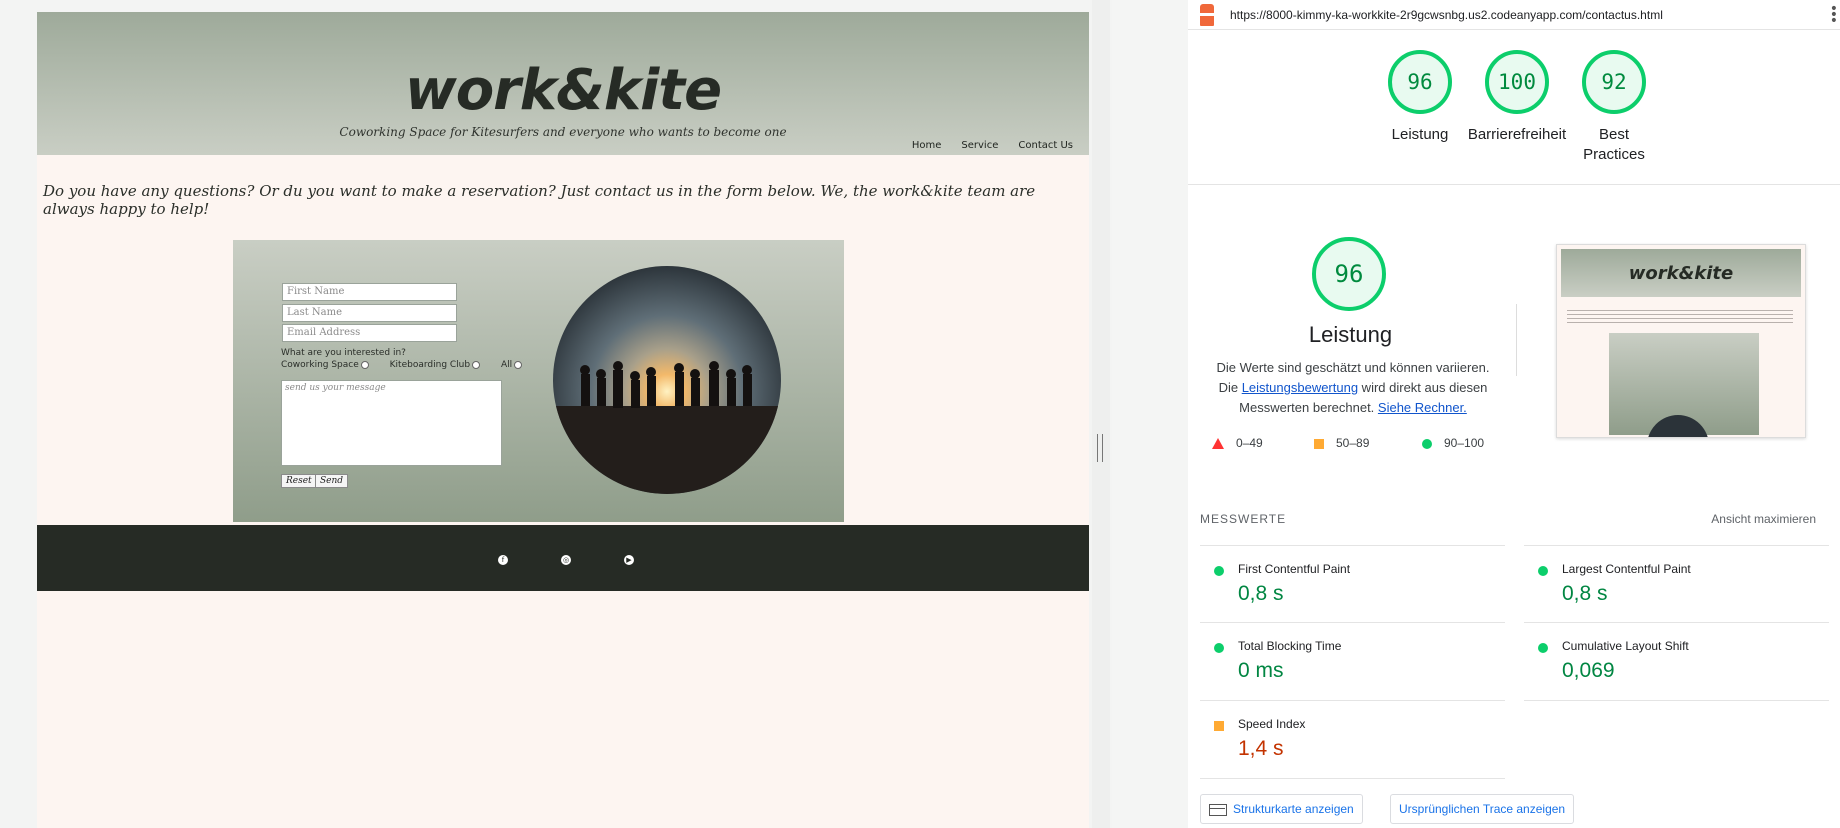 Image resolution: width=1840 pixels, height=828 pixels. What do you see at coordinates (927, 145) in the screenshot?
I see `nav-home: Home` at bounding box center [927, 145].